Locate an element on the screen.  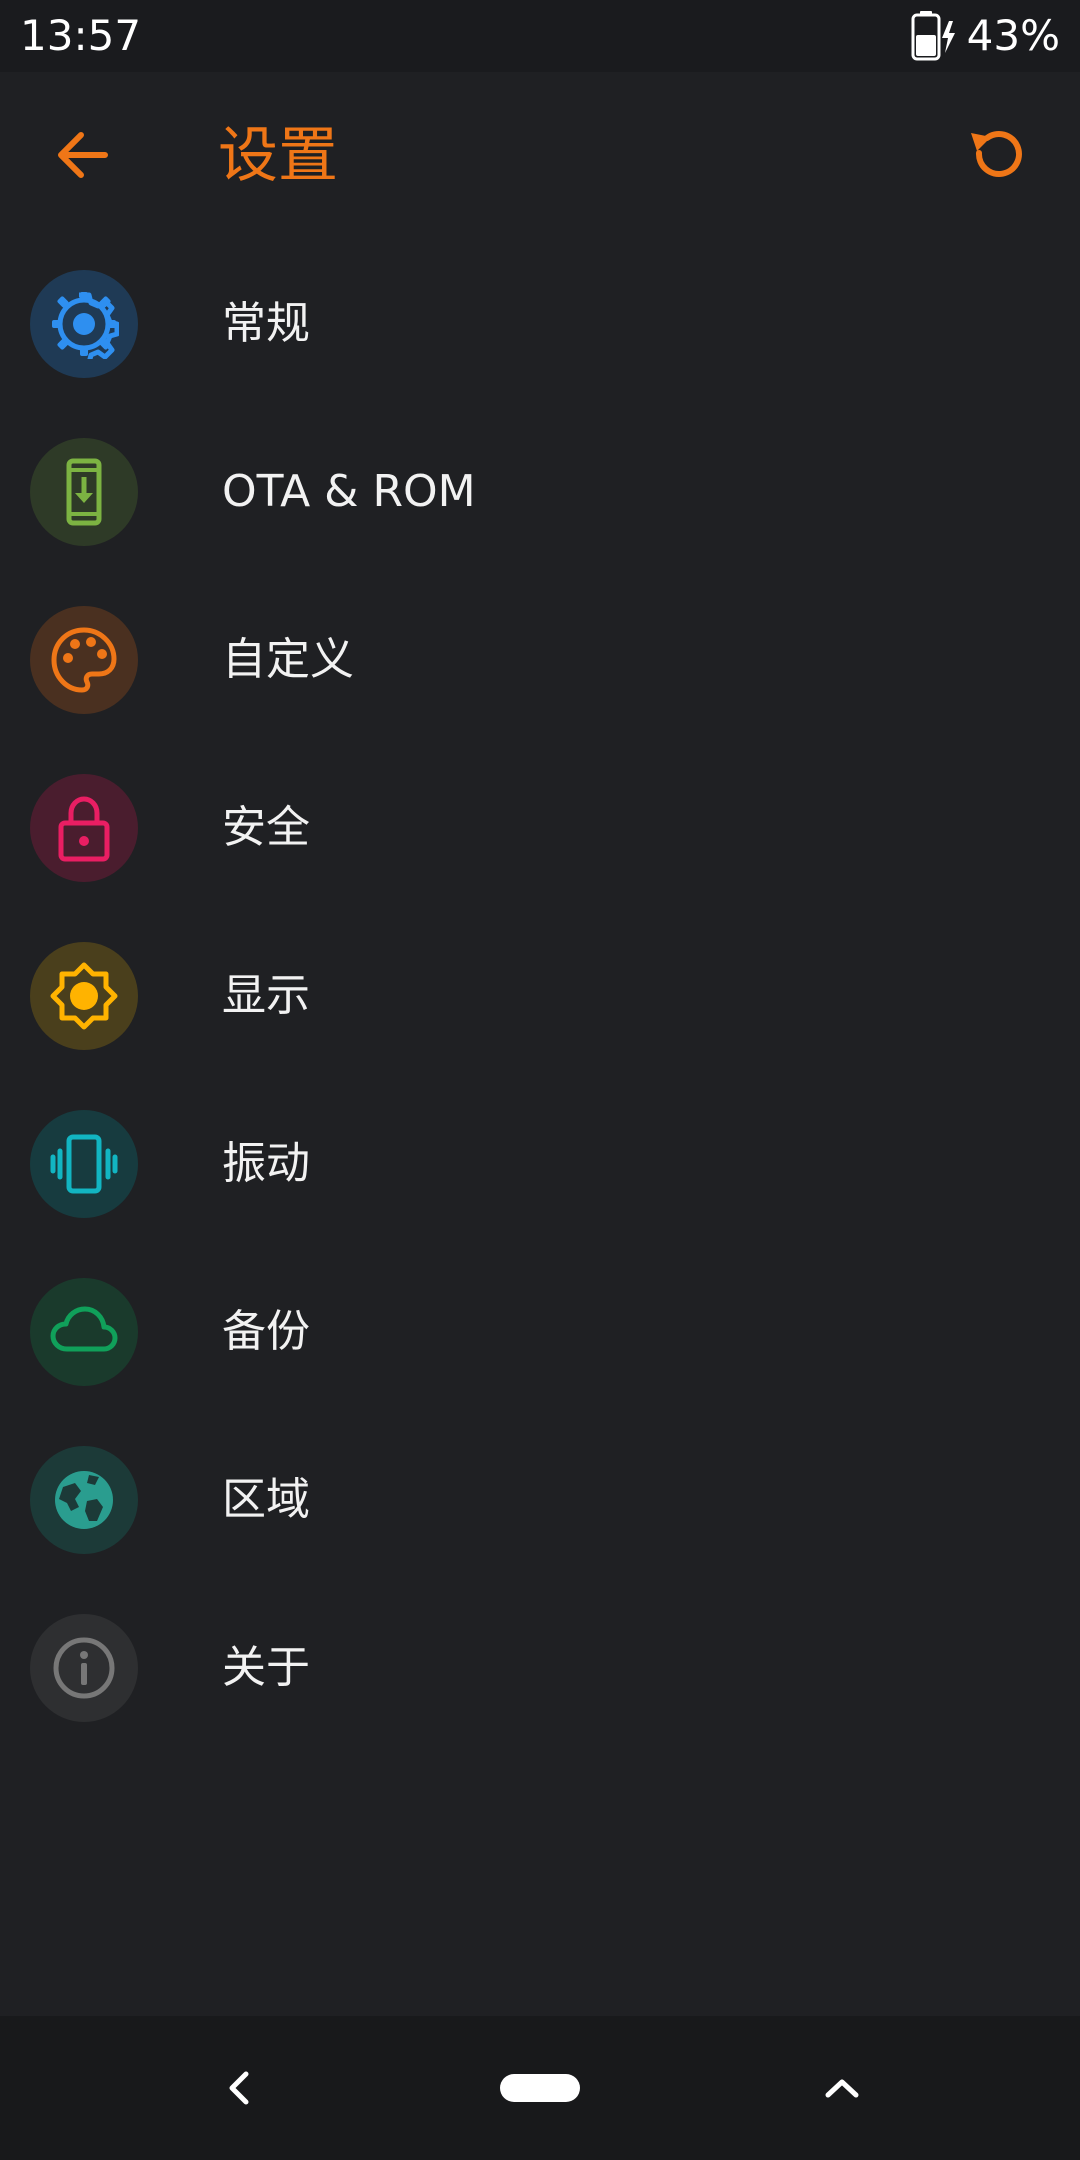
refresh-icon is located at coordinates (996, 154).